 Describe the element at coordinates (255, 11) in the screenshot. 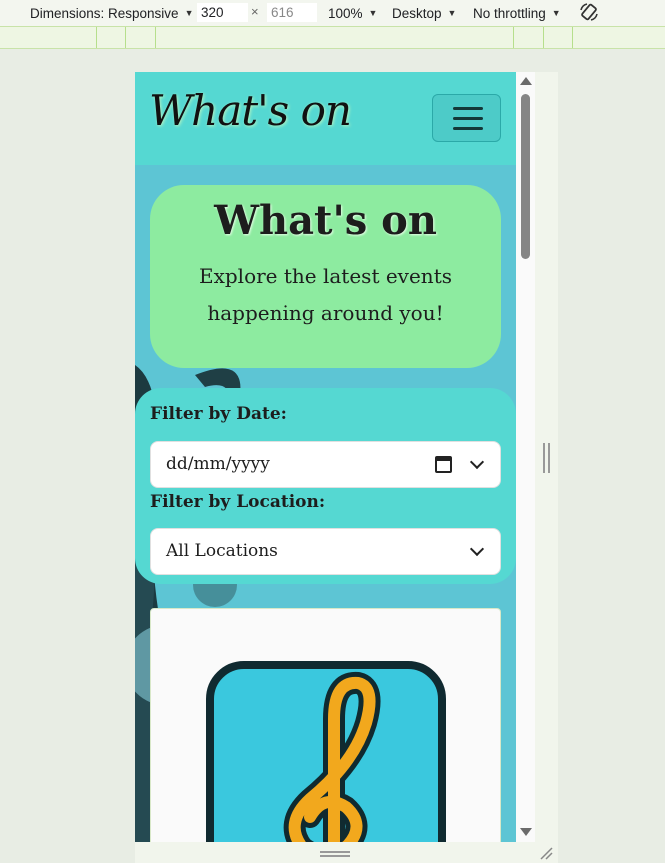

I see `times-sign: ×` at that location.